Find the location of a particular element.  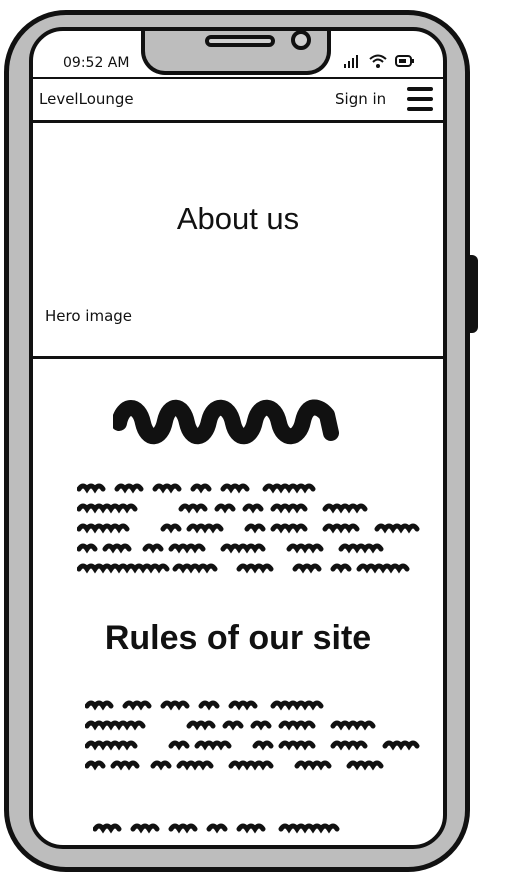

status-time: 09:52 AM is located at coordinates (96, 63).